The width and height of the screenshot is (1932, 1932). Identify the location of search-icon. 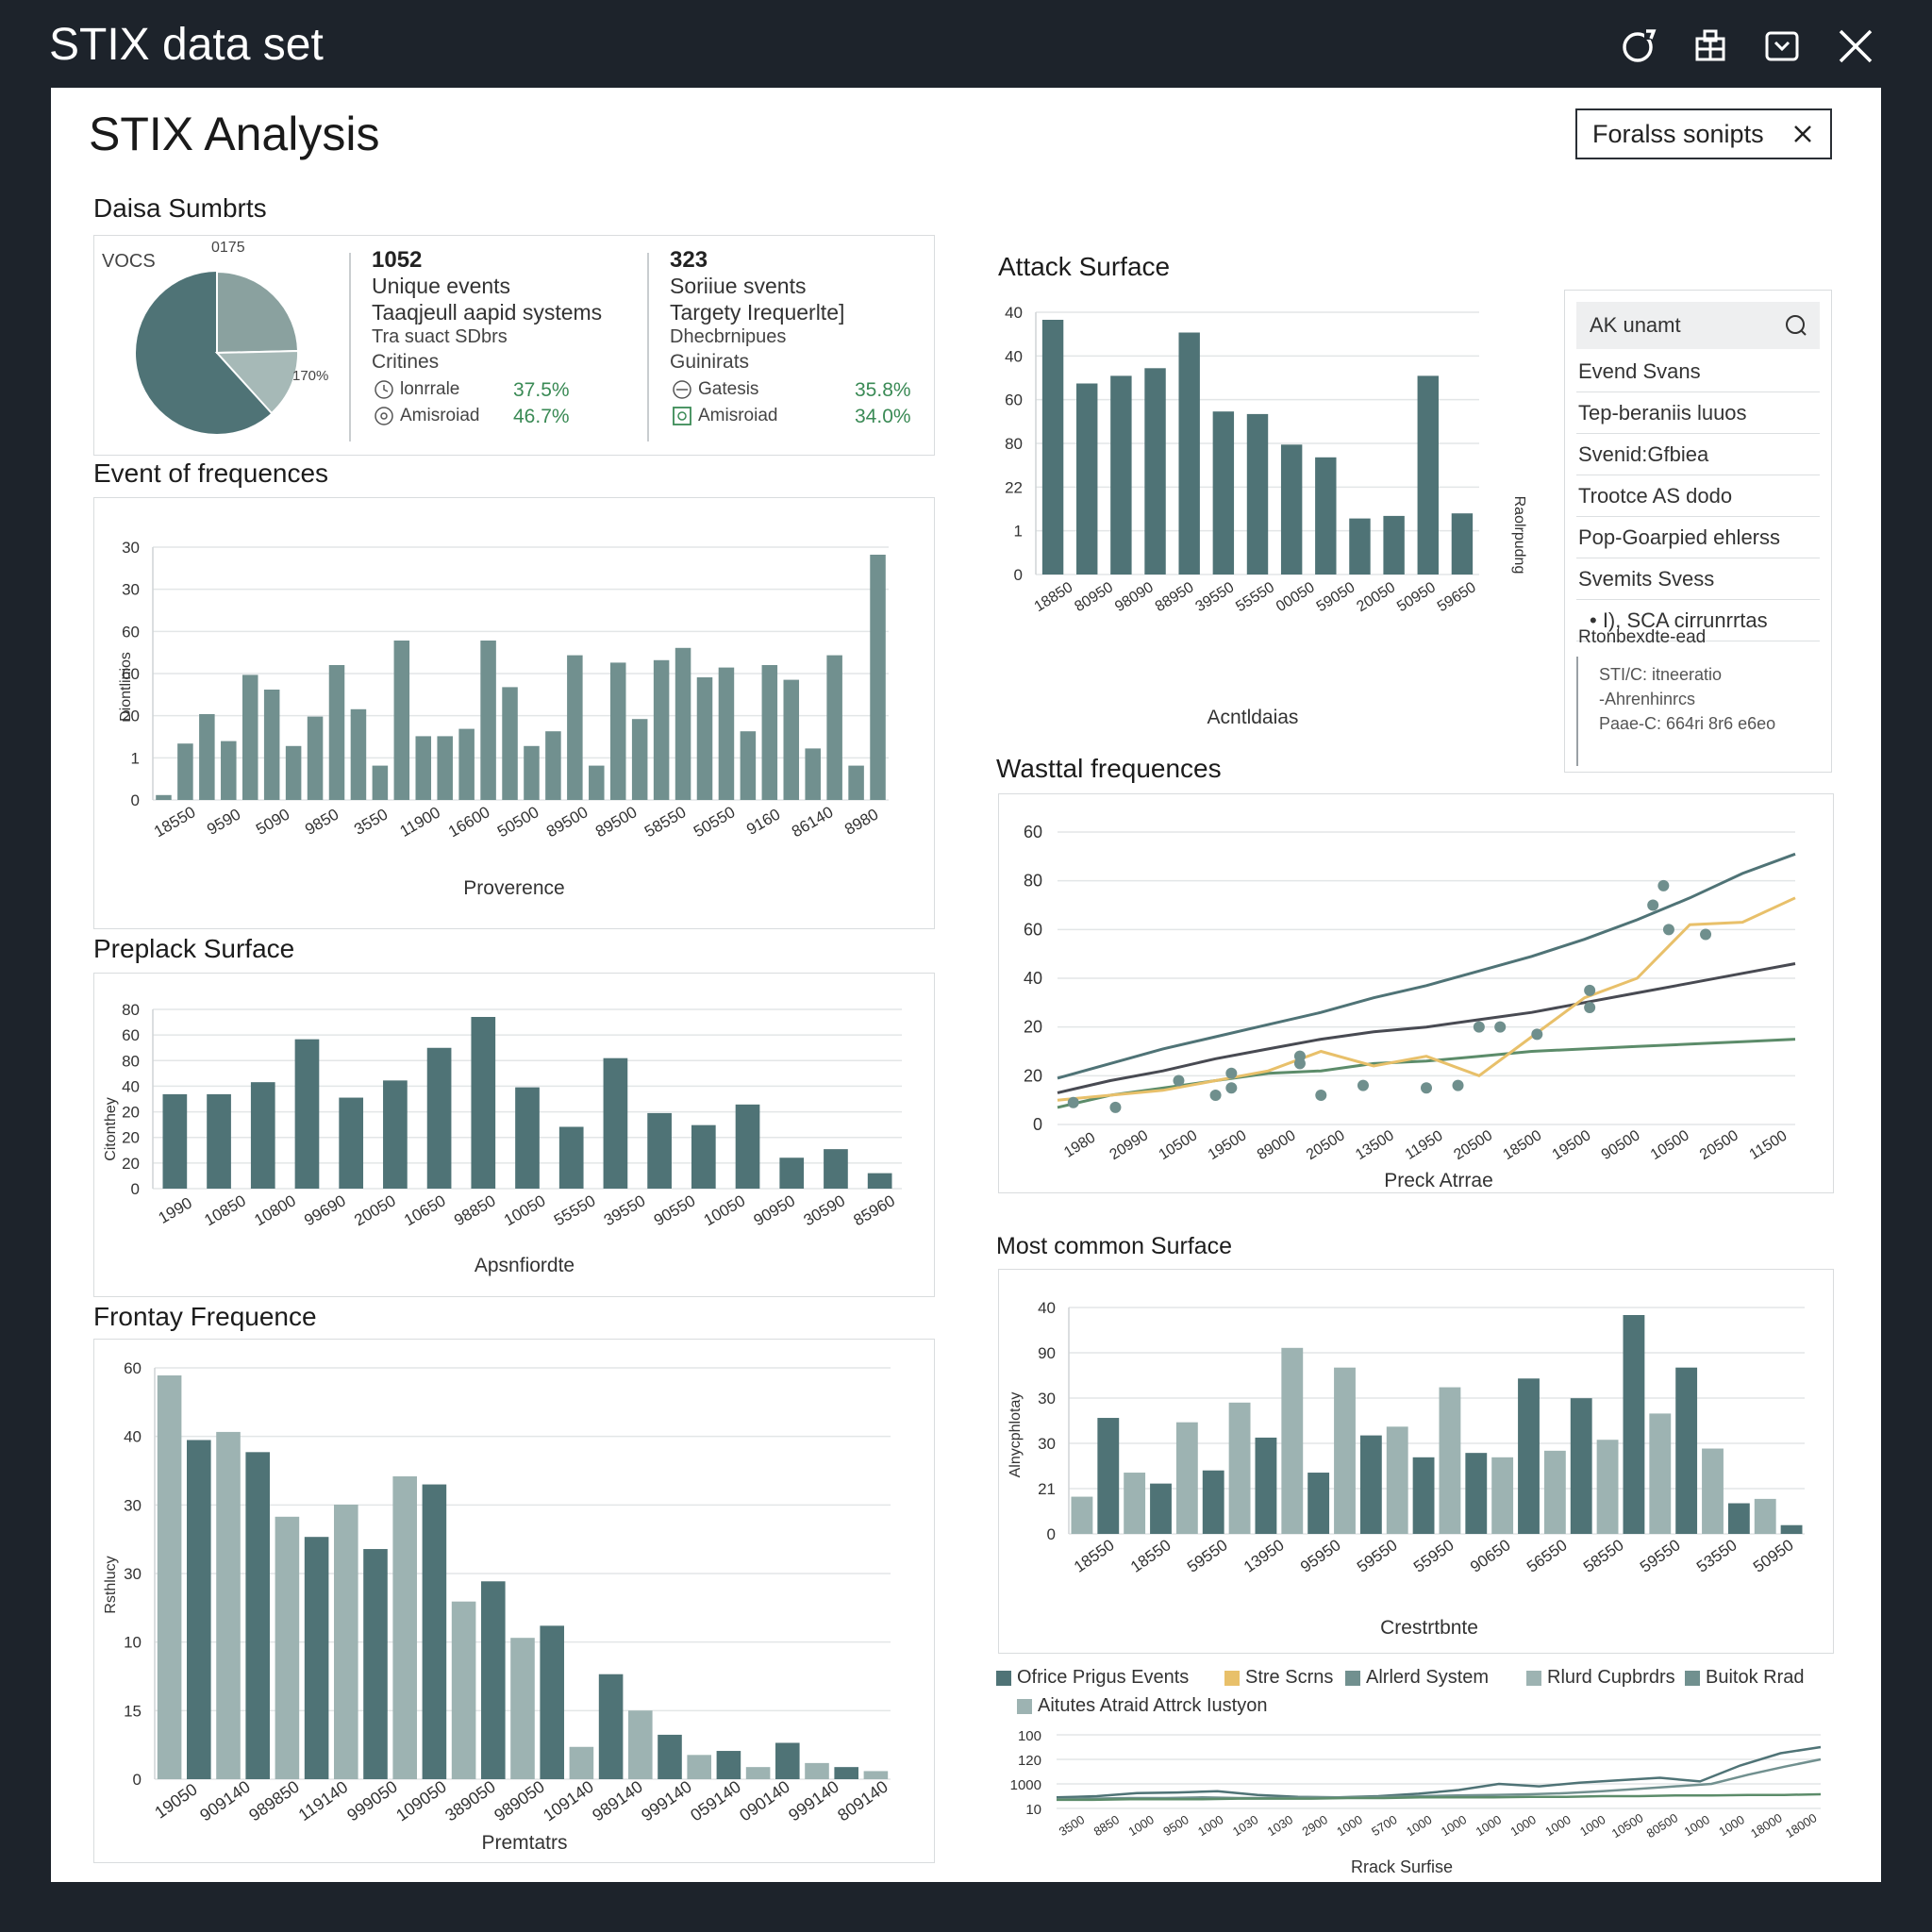
(1796, 325).